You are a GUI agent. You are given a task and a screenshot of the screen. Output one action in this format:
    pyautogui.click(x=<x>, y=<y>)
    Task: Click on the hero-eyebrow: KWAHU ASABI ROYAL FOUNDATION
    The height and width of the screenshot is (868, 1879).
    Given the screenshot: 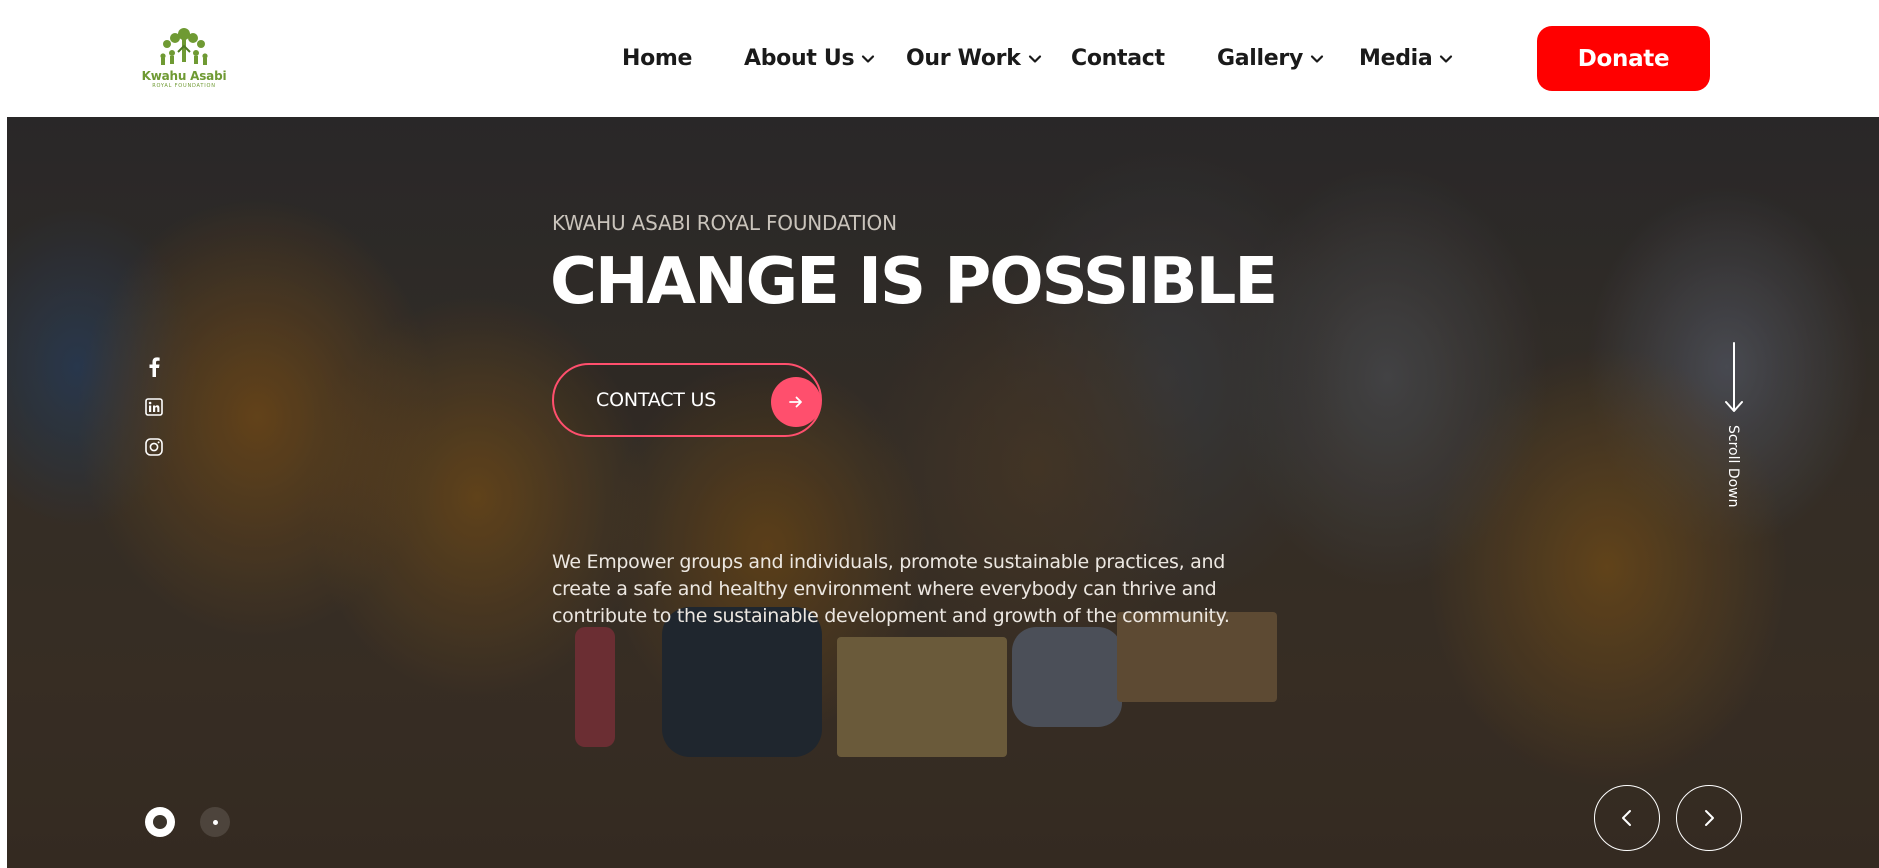 What is the action you would take?
    pyautogui.click(x=724, y=223)
    